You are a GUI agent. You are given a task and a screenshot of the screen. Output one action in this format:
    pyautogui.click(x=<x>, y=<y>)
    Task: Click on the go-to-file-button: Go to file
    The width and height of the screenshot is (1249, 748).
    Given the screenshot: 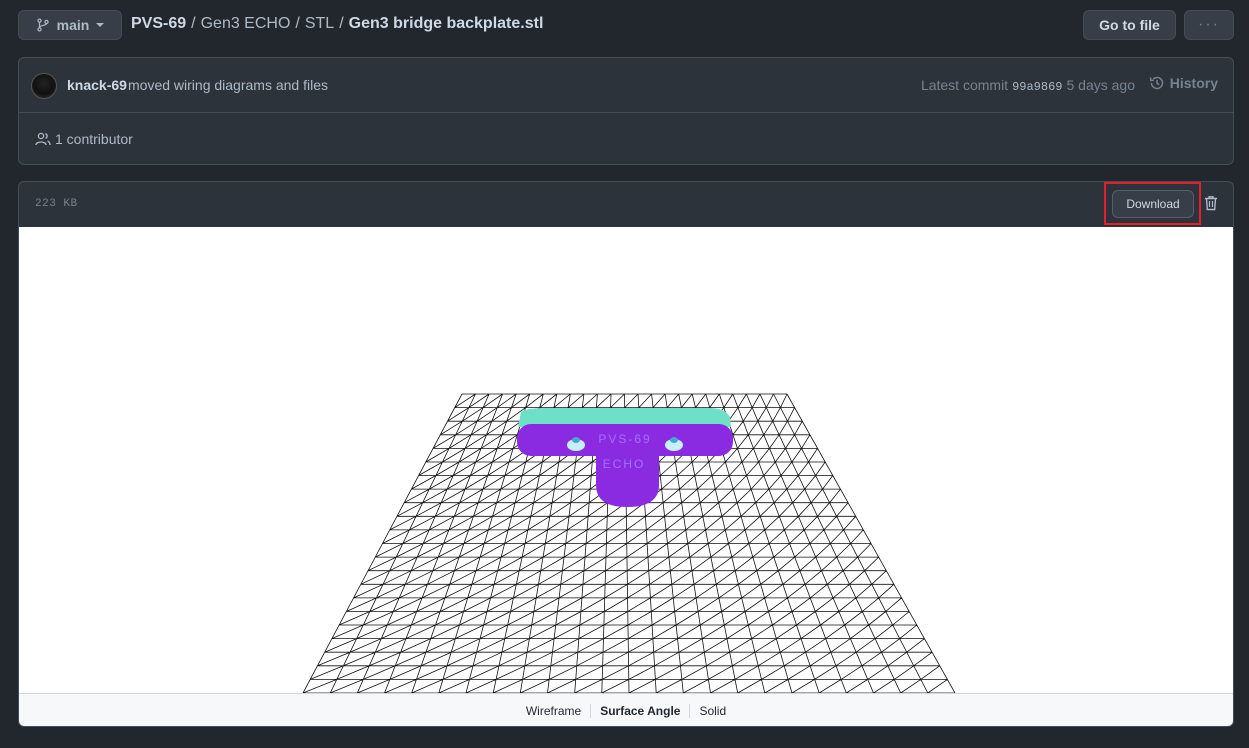 What is the action you would take?
    pyautogui.click(x=1129, y=25)
    